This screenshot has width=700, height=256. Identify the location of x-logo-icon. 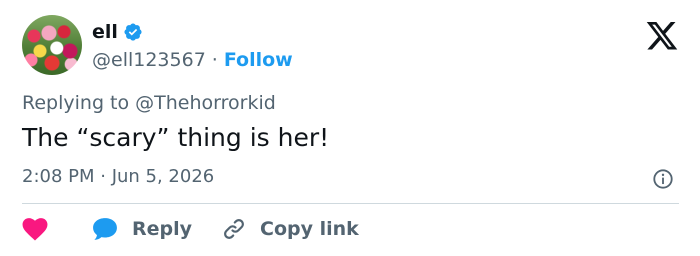
(662, 36).